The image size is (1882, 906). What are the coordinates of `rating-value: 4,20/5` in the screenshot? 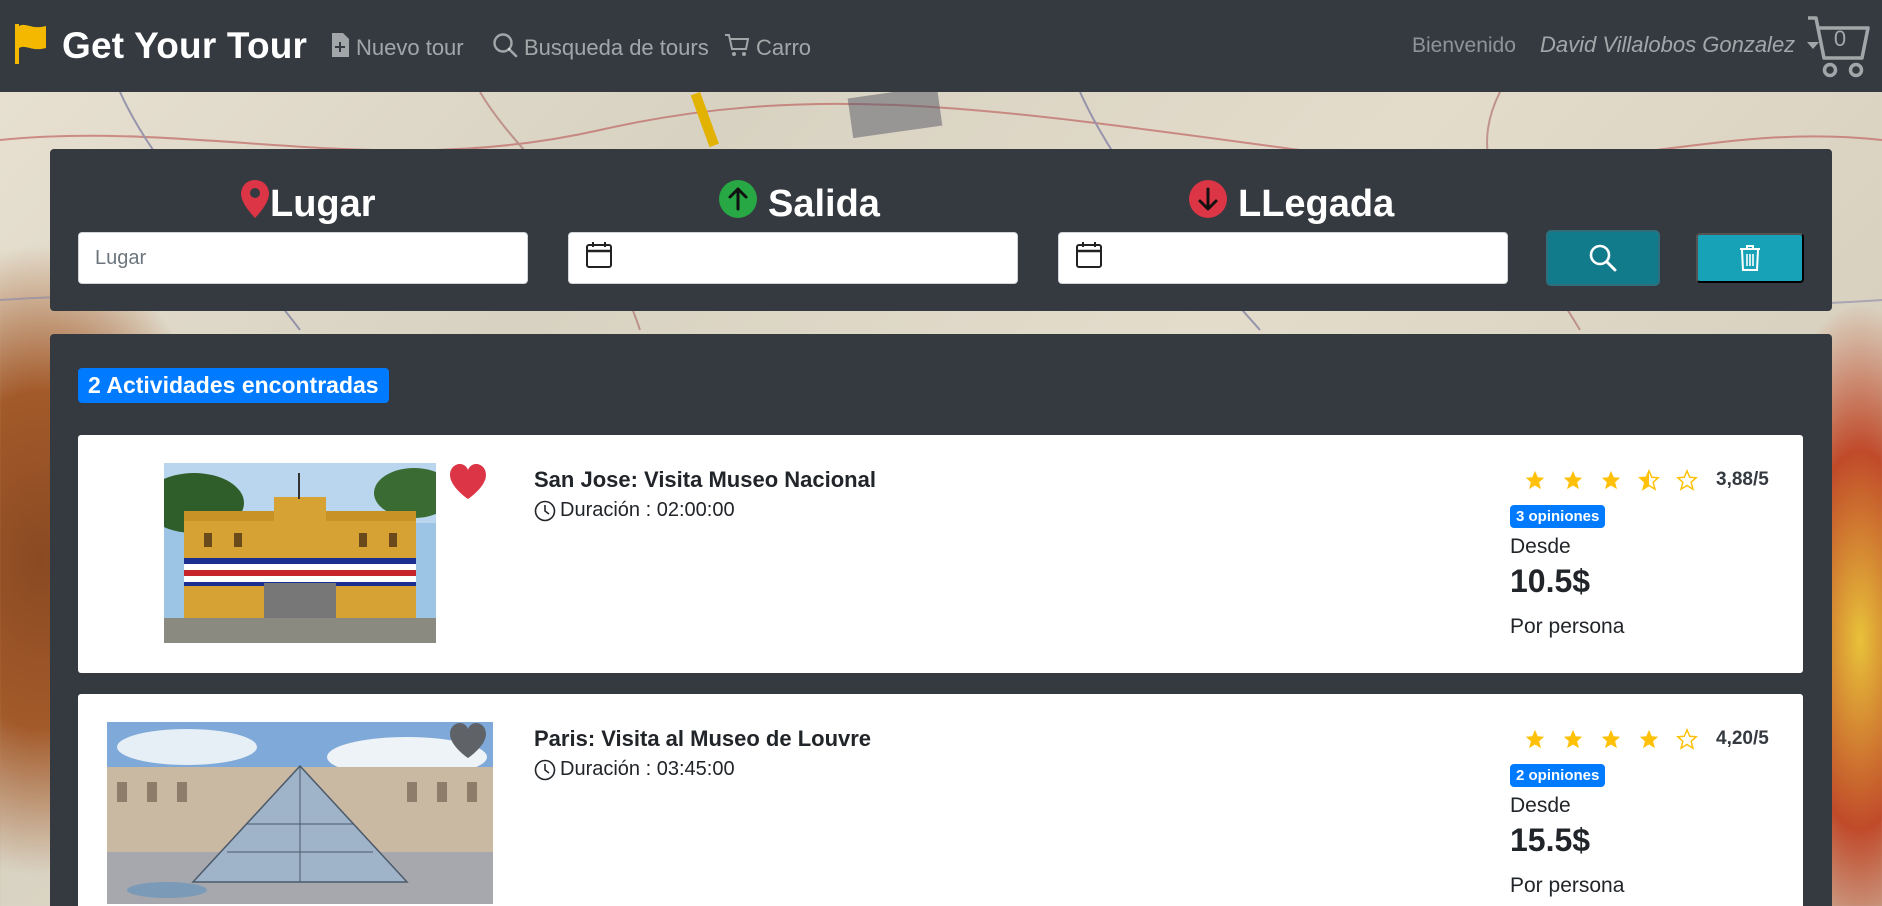 It's located at (1742, 738).